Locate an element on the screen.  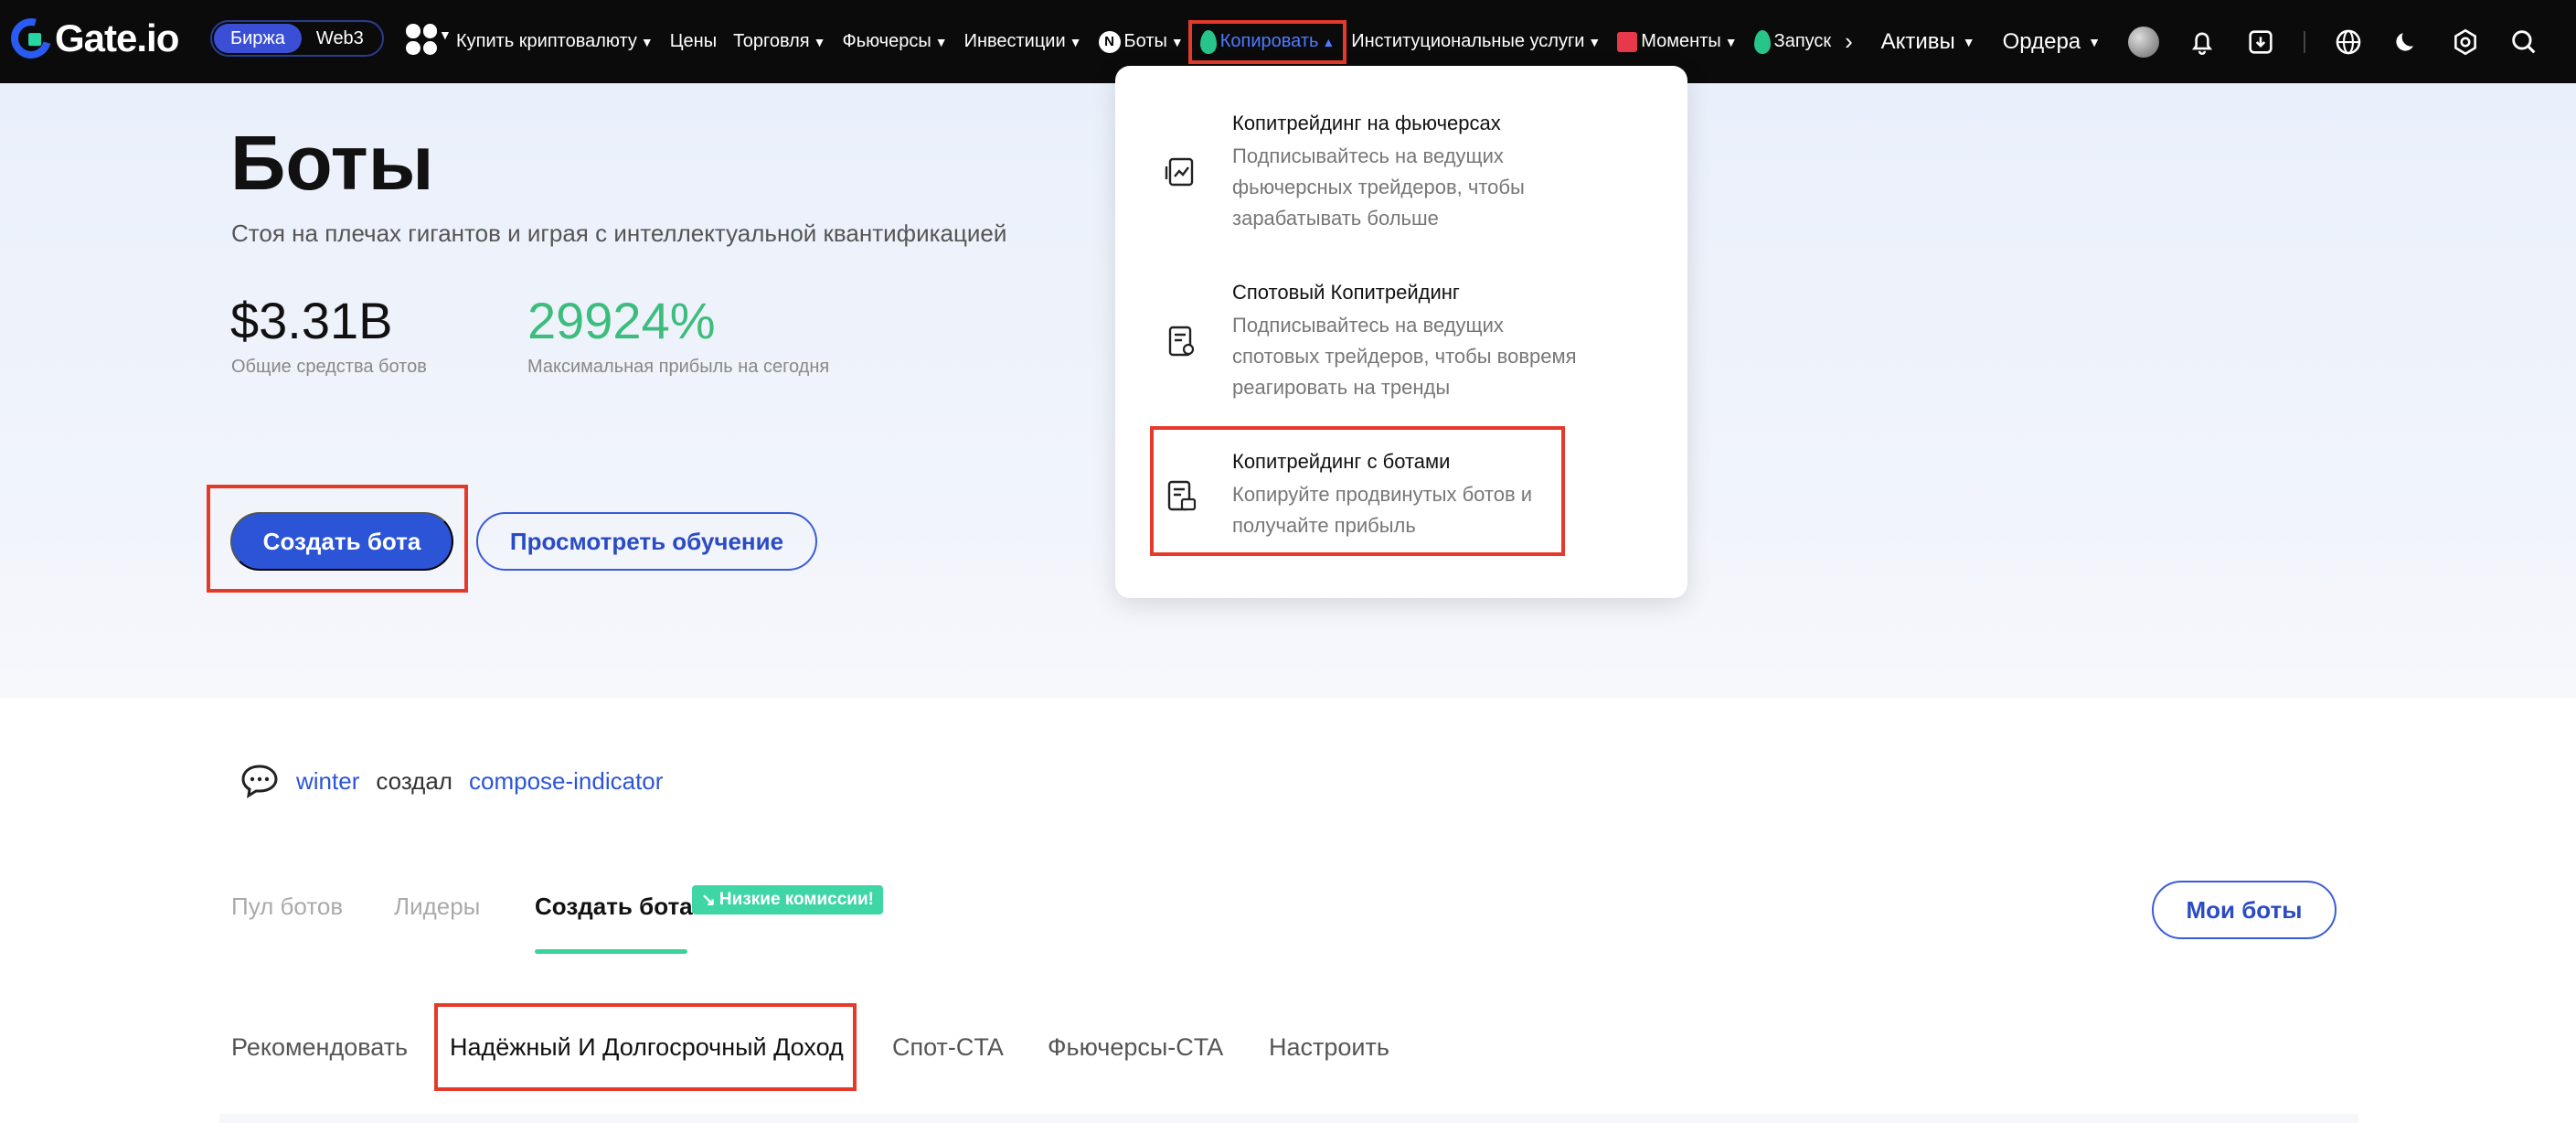
max-profit-today-value: 29924% is located at coordinates (621, 320).